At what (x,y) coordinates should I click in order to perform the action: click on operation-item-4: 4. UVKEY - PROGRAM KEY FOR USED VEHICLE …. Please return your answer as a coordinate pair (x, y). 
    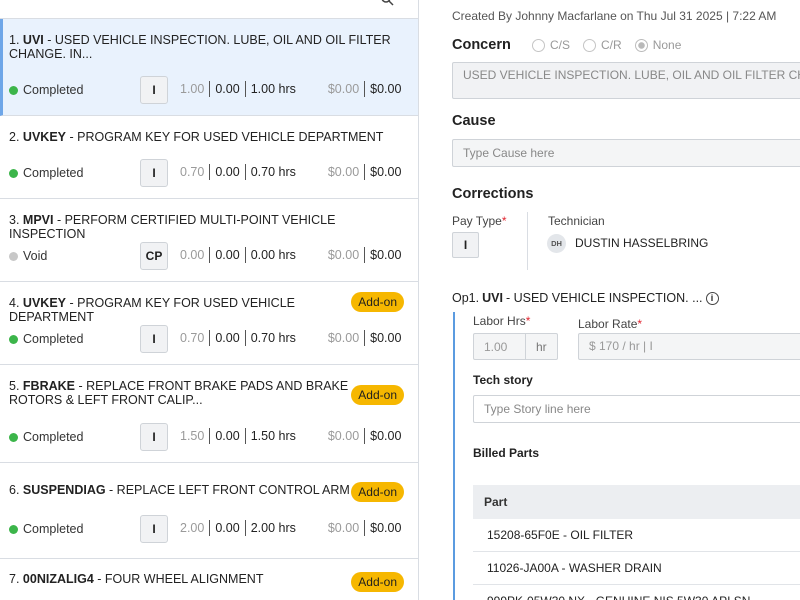
    Looking at the image, I should click on (209, 323).